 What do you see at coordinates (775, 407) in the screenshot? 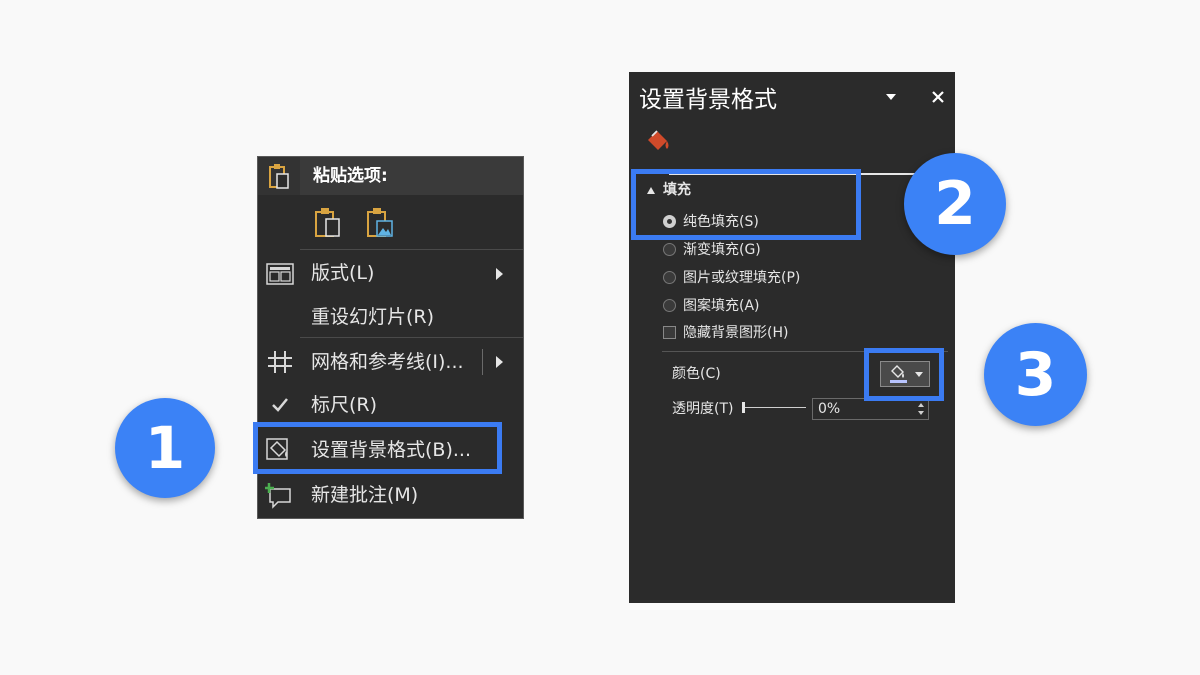
I see `transparency-slider-track` at bounding box center [775, 407].